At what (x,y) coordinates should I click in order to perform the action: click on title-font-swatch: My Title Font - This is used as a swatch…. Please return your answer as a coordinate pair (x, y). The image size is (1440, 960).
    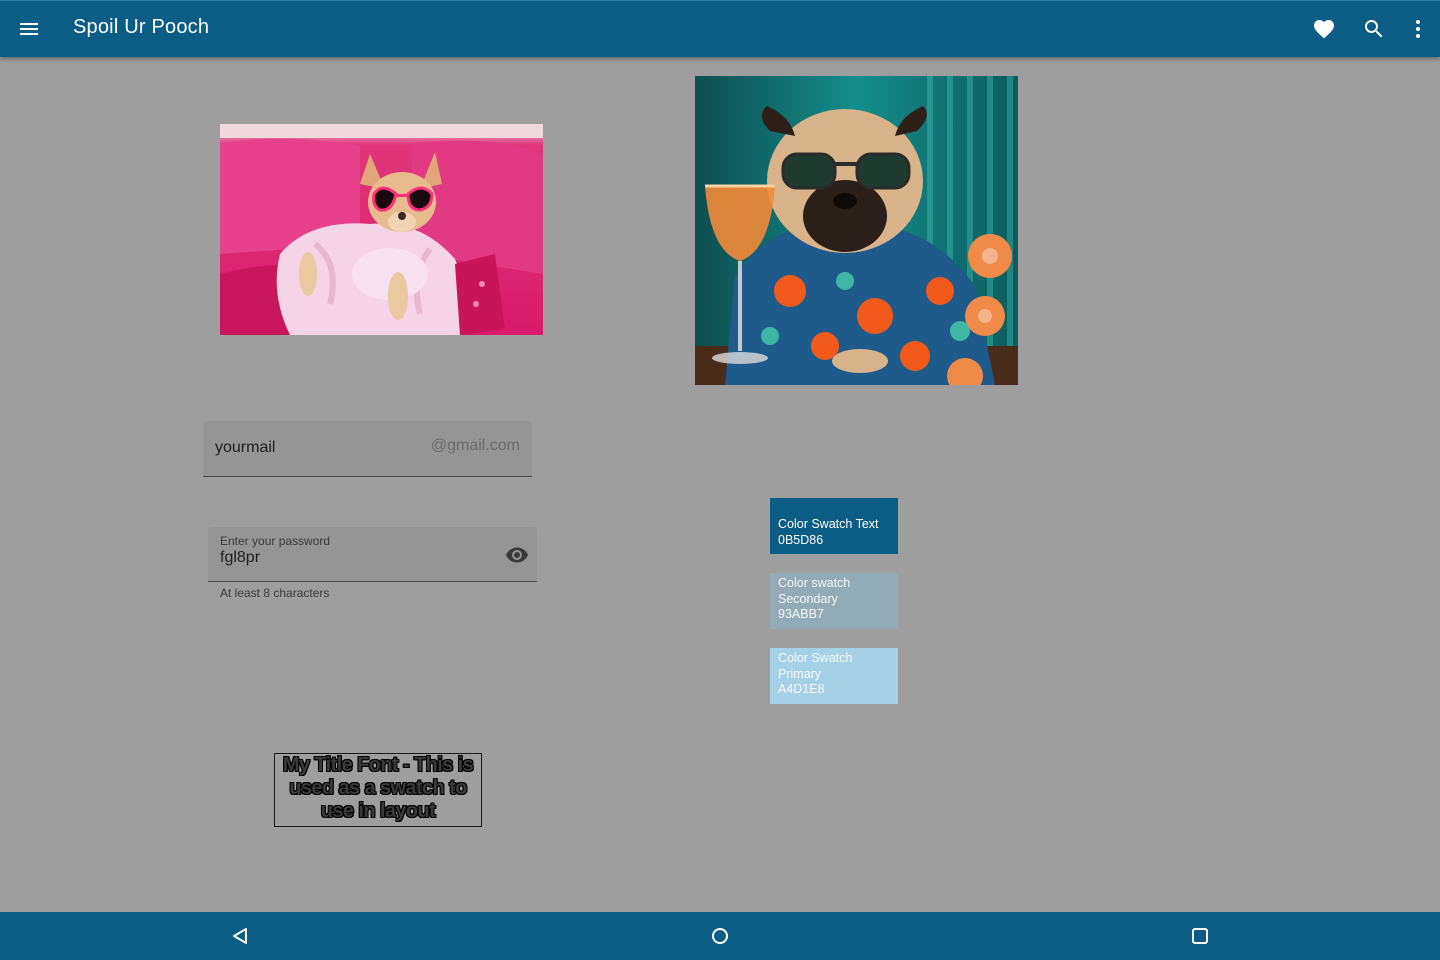
    Looking at the image, I should click on (378, 790).